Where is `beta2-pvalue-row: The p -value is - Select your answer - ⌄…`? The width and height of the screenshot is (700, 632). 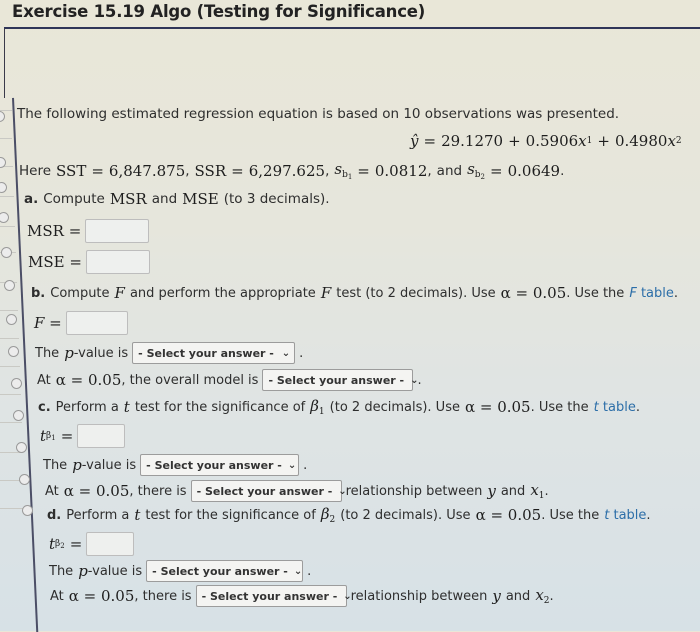
beta2-pvalue-row: The p -value is - Select your answer - ⌄… is located at coordinates (180, 571).